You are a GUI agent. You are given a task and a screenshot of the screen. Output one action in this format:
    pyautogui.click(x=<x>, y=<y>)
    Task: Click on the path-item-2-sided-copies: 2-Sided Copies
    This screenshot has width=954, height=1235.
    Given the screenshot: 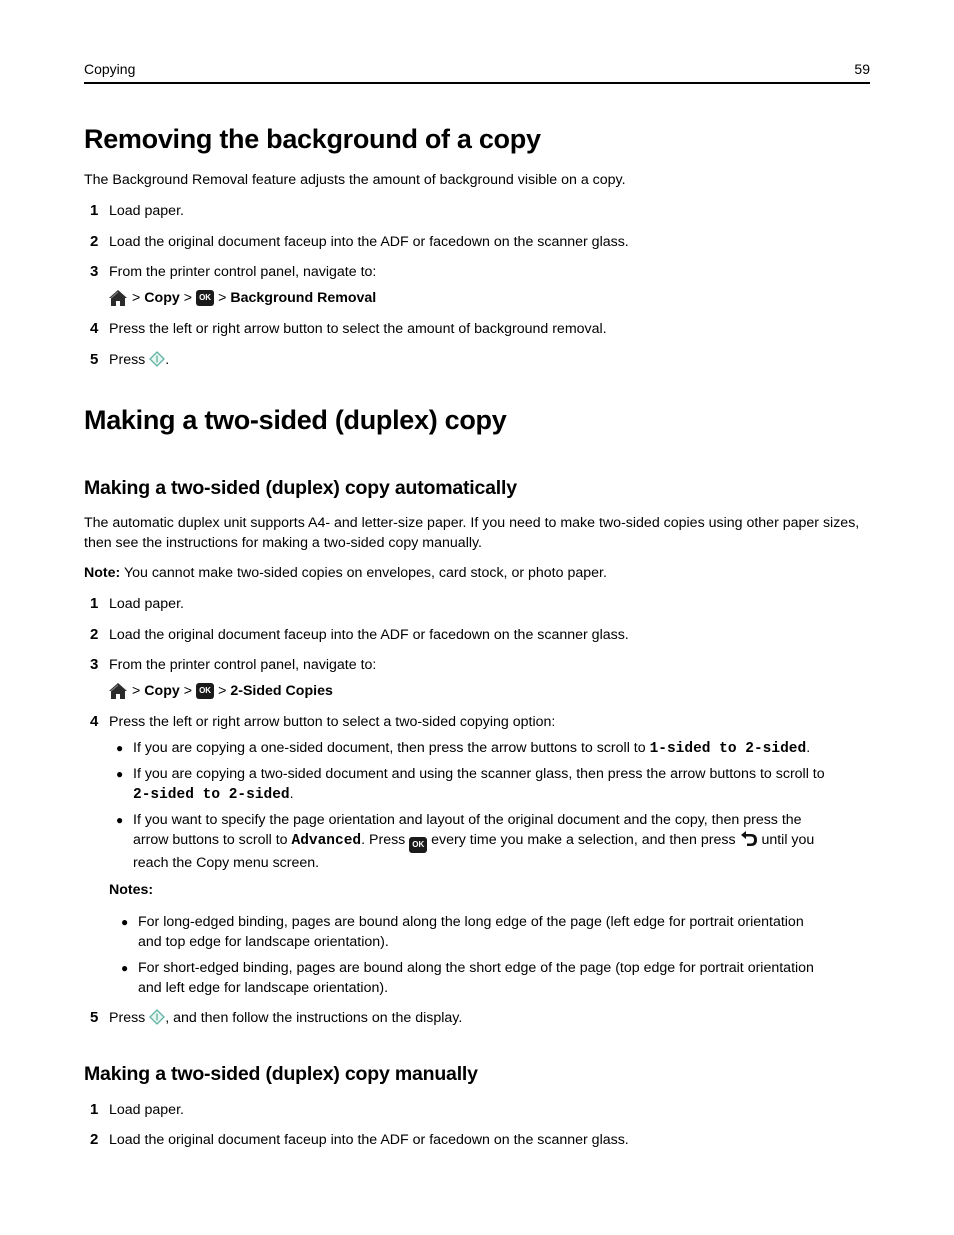 What is the action you would take?
    pyautogui.click(x=281, y=691)
    